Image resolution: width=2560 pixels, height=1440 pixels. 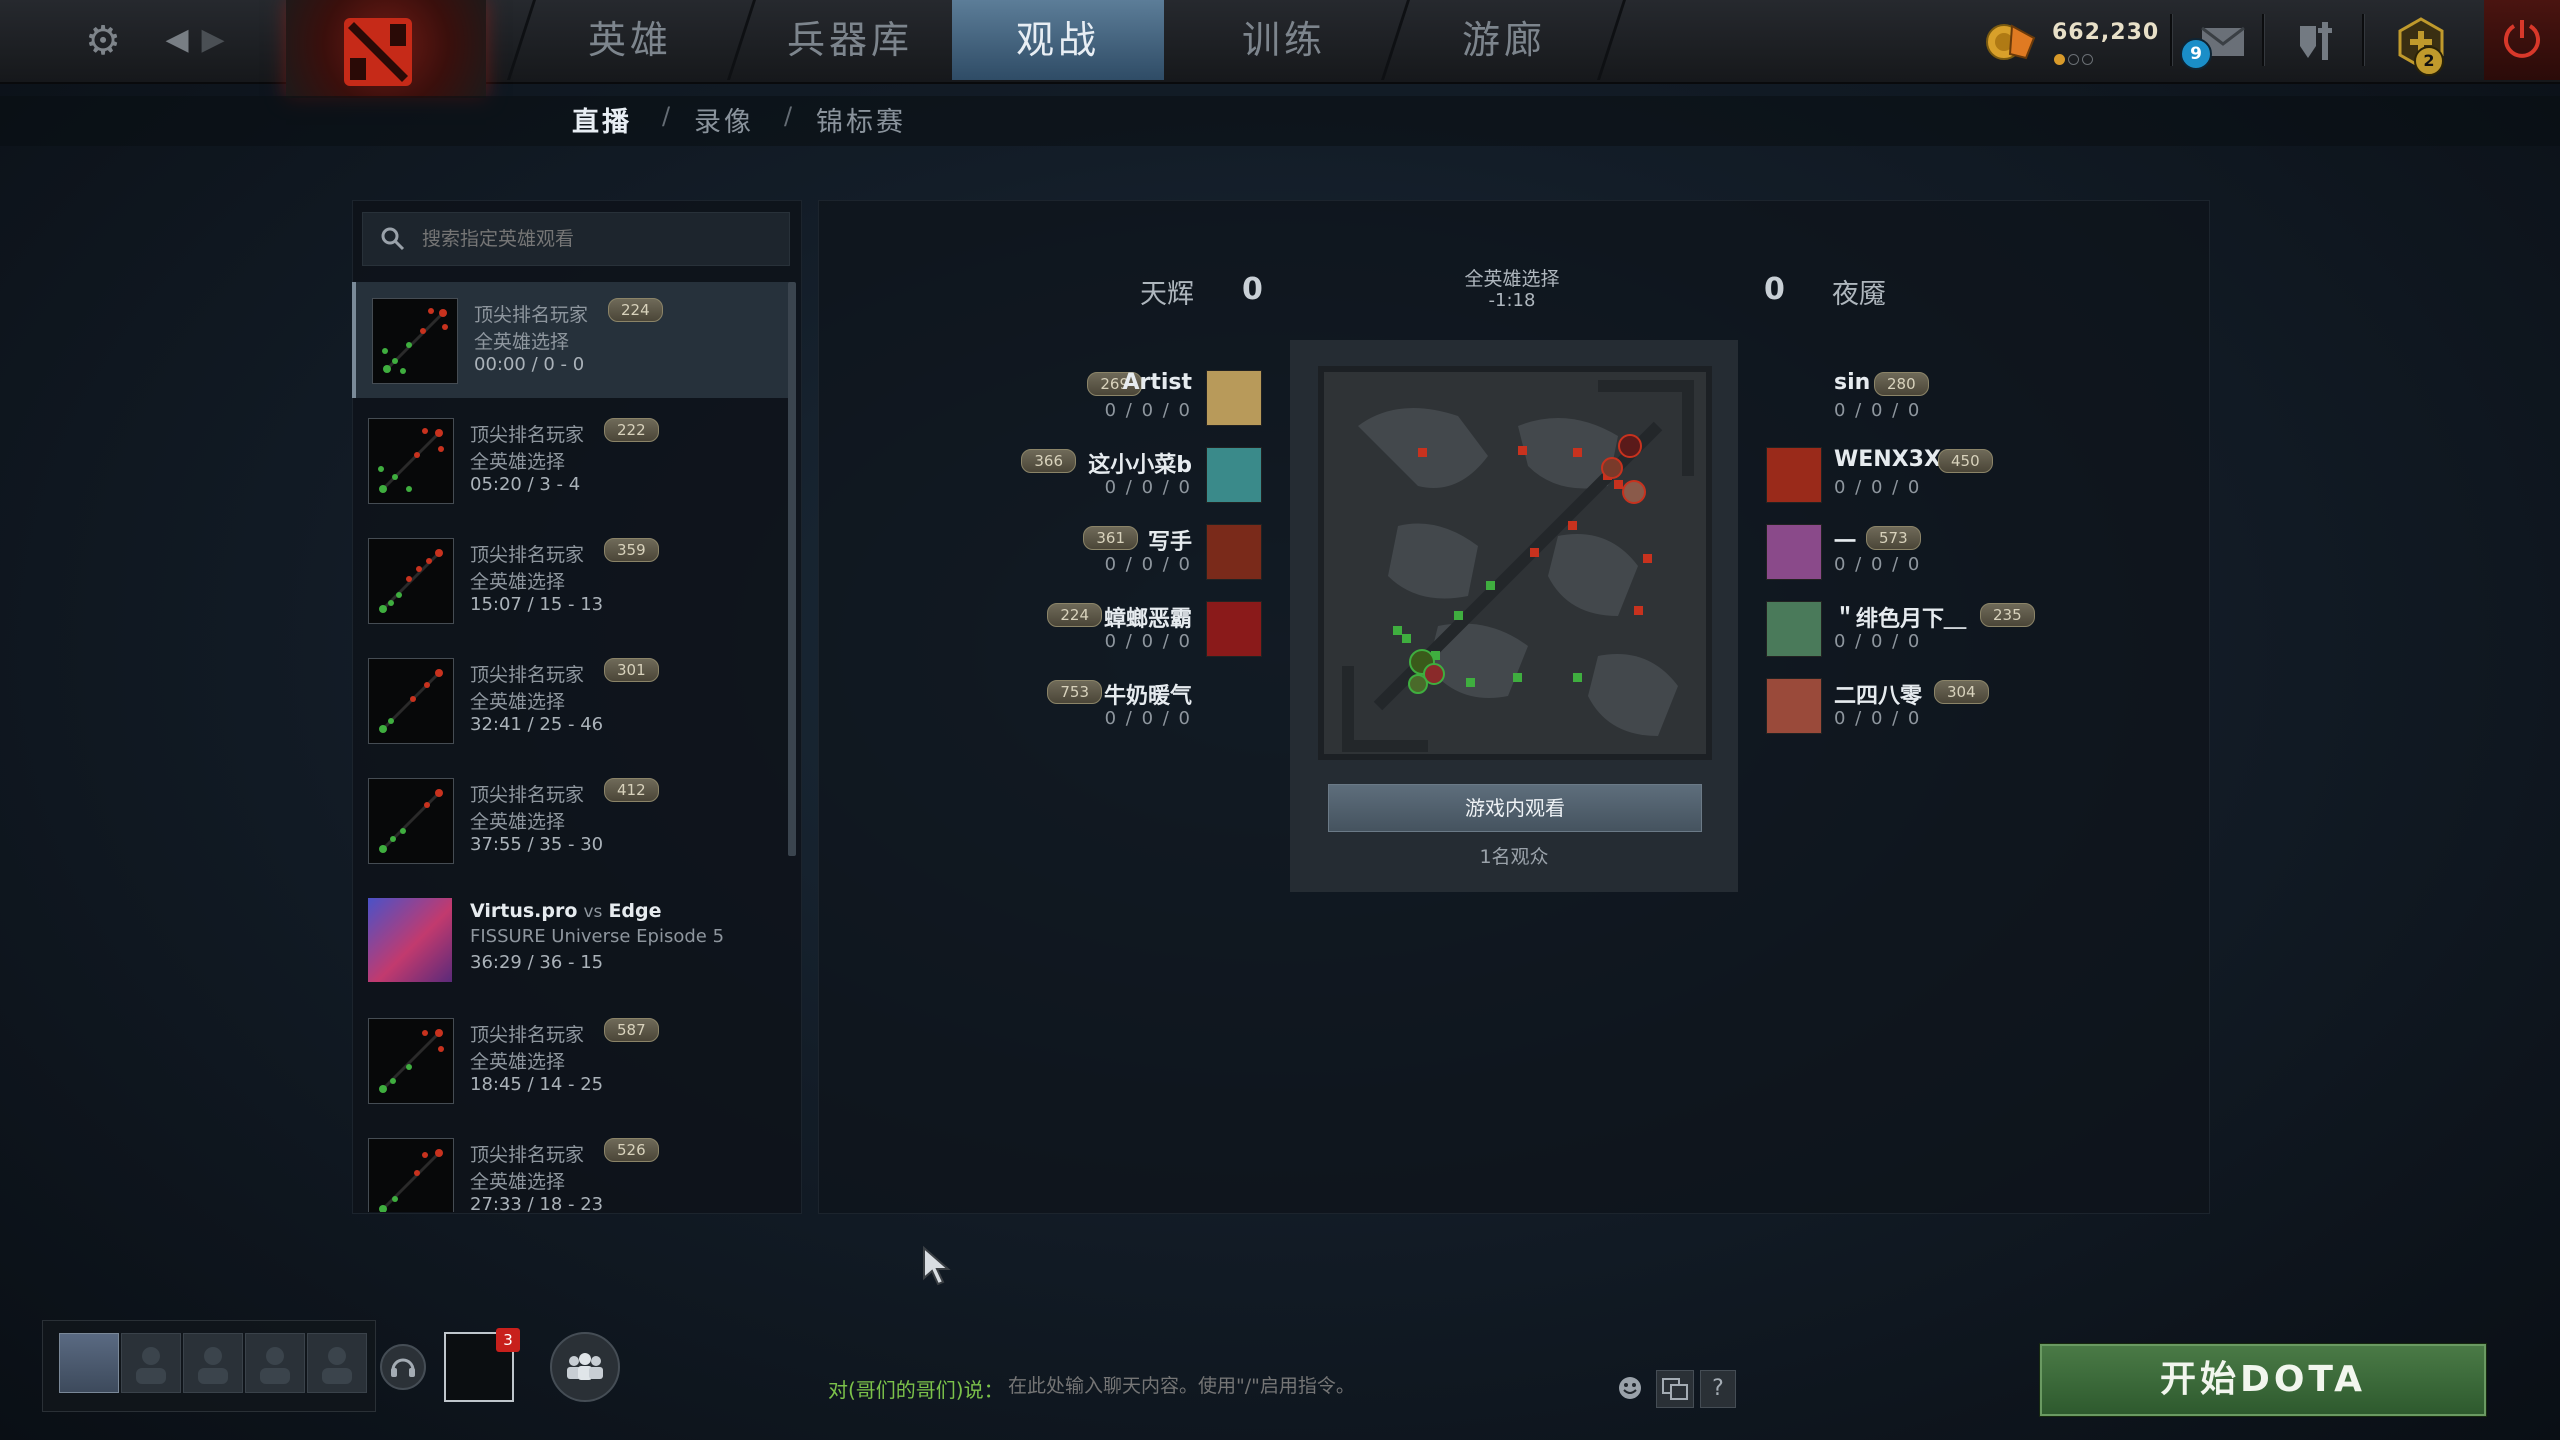 I want to click on tab-learn: 训练, so click(x=1284, y=40).